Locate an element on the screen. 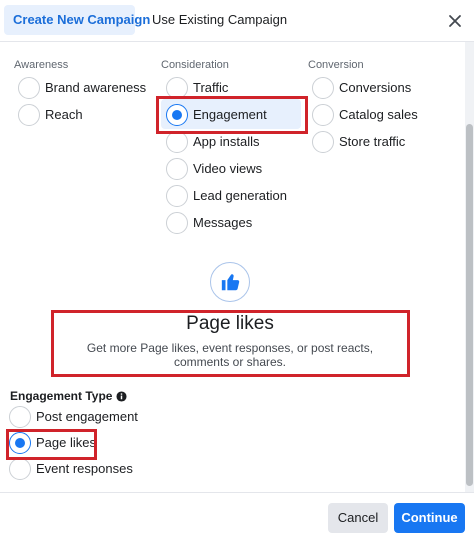 The image size is (474, 534). radio-catalog-sales is located at coordinates (323, 115).